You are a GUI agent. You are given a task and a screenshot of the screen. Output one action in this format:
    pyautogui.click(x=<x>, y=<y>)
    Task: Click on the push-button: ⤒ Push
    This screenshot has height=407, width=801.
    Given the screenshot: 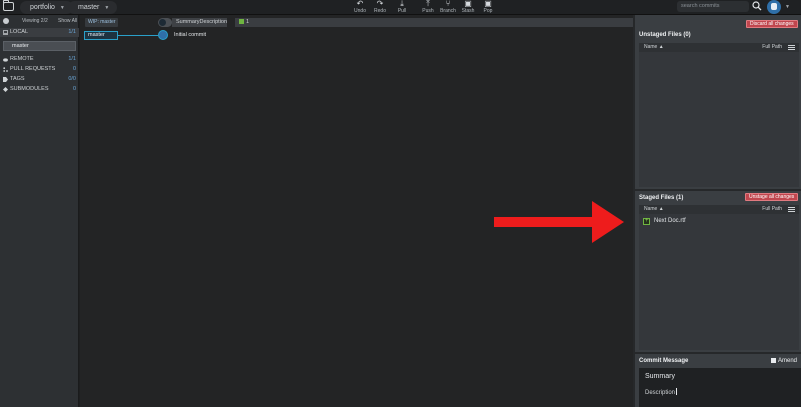 What is the action you would take?
    pyautogui.click(x=428, y=7)
    